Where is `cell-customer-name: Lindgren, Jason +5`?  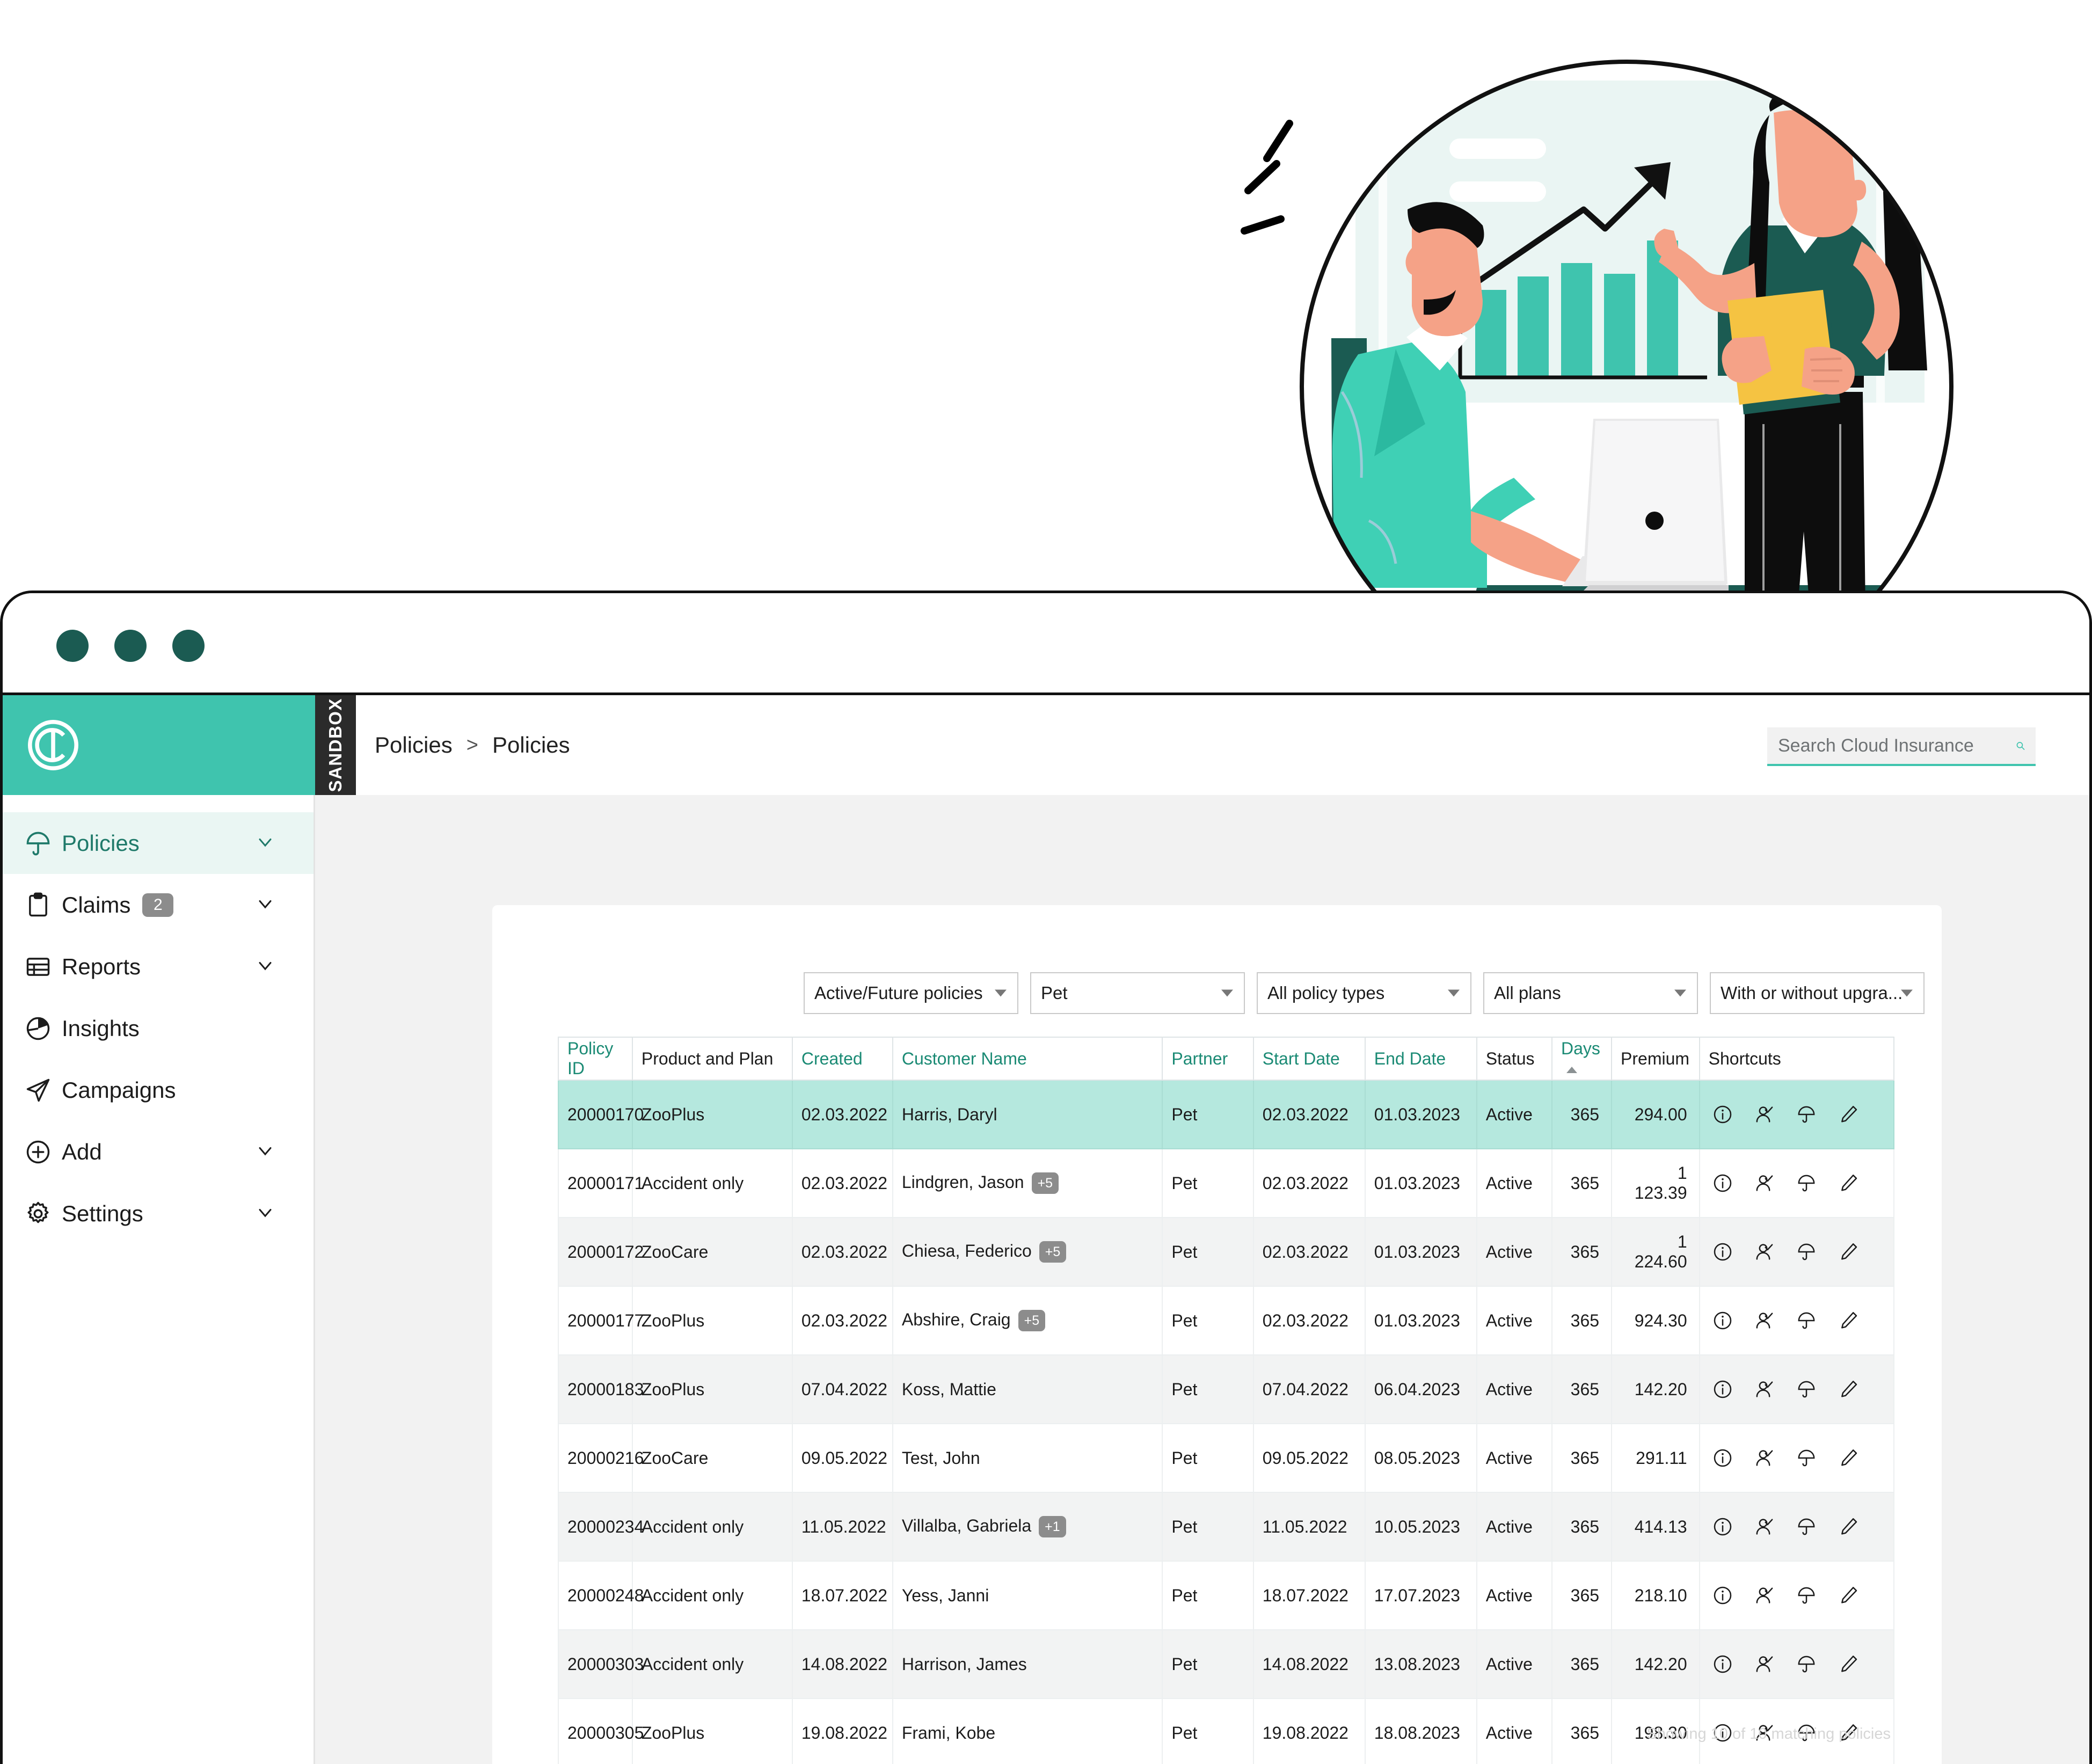
cell-customer-name: Lindgren, Jason +5 is located at coordinates (1027, 1183).